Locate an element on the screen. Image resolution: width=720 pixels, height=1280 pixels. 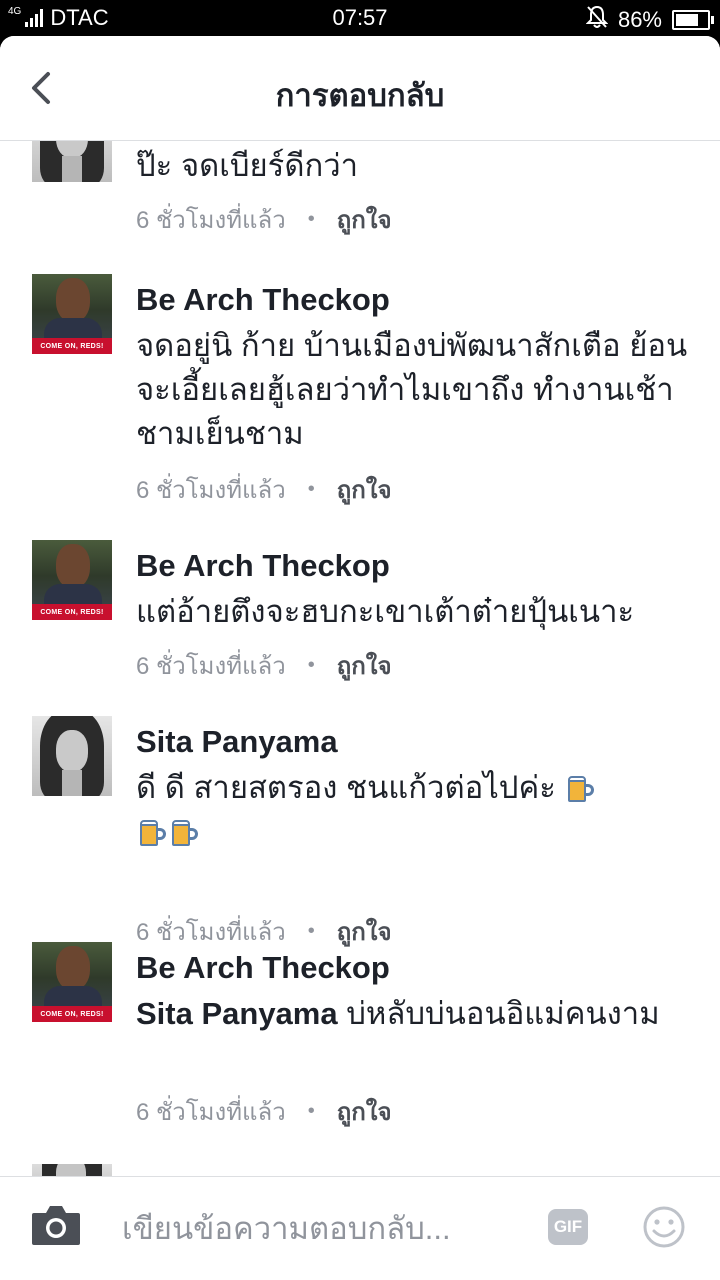
camera-icon is located at coordinates (56, 1225).